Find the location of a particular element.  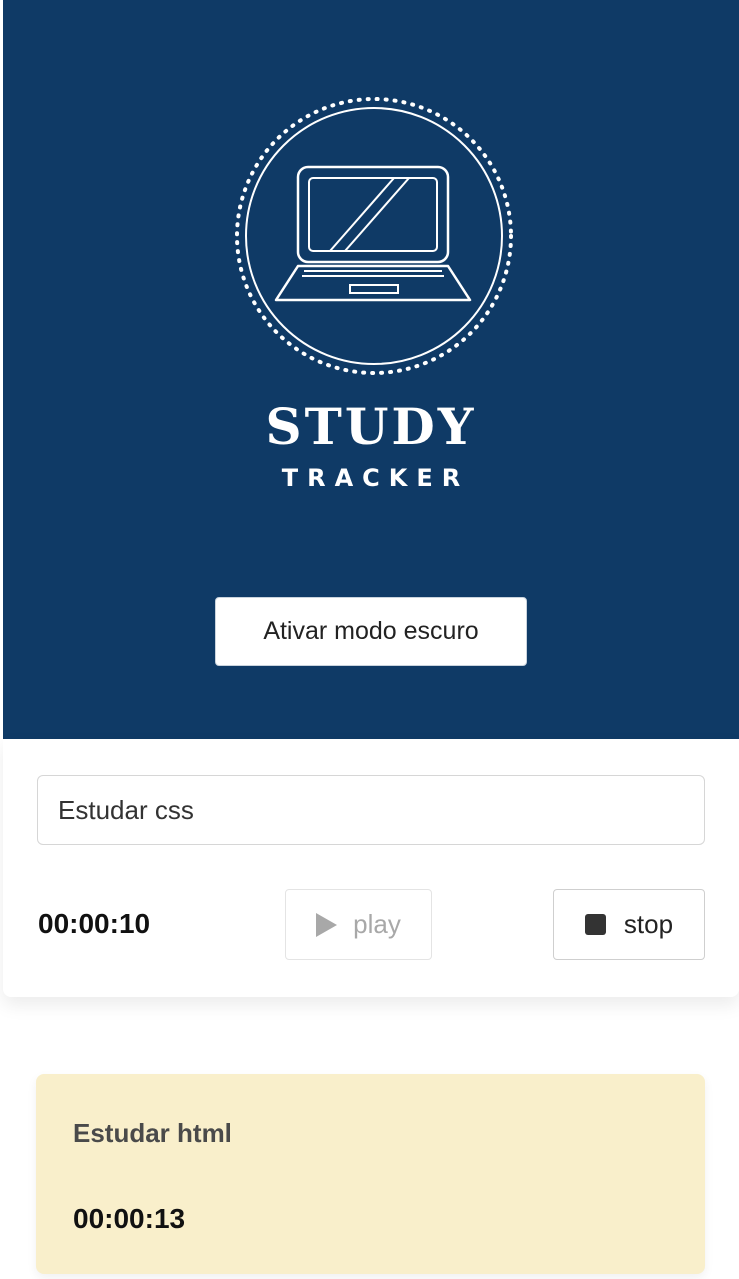

current-timer: 00:00:10 is located at coordinates (94, 923).